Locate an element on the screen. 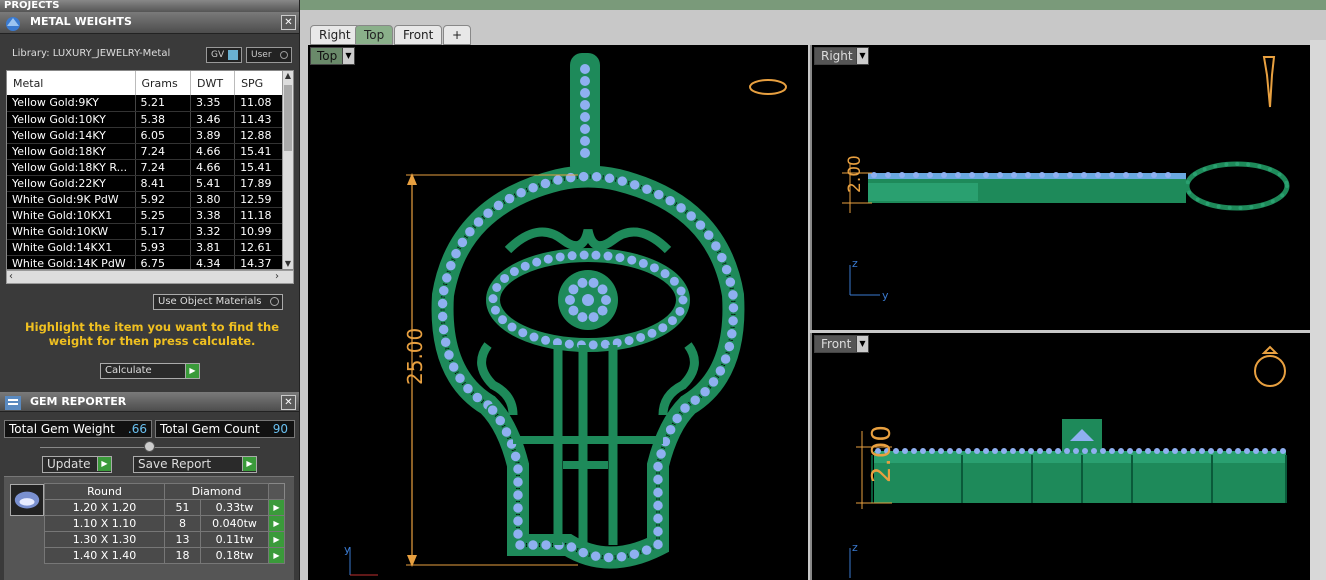  gem-row: 1.10 X 1.10 8 0.040tw ▶ is located at coordinates (164, 523).